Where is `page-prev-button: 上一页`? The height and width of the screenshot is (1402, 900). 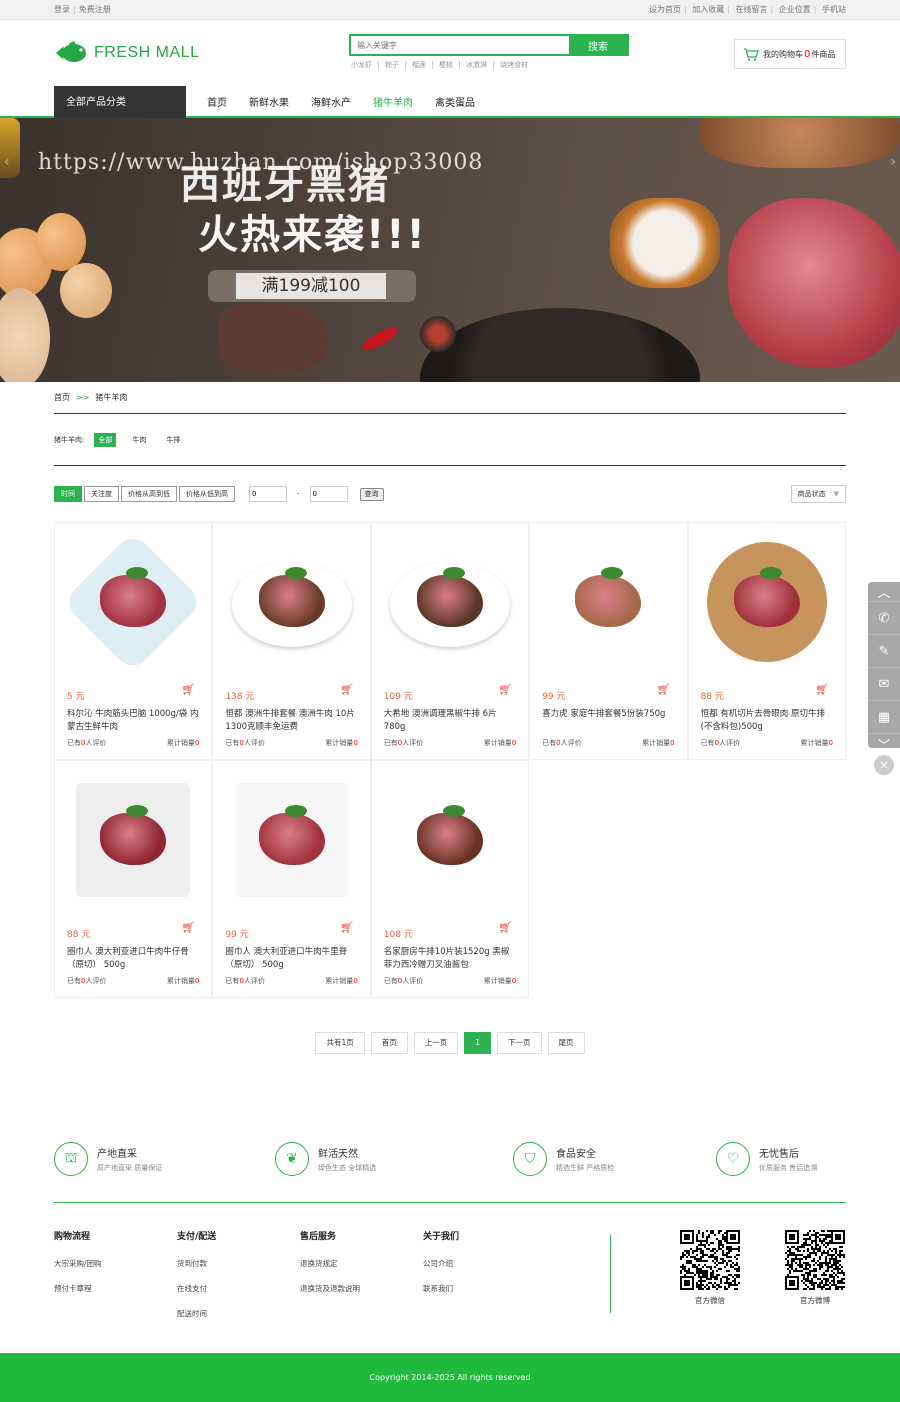
page-prev-button: 上一页 is located at coordinates (436, 1043).